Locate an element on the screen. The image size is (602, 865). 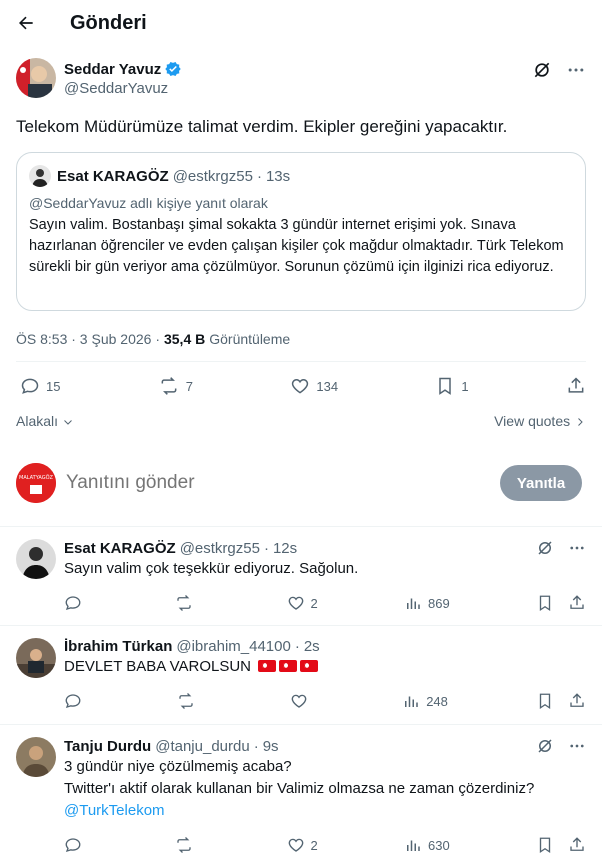
views-count: 630 is located at coordinates (439, 845).